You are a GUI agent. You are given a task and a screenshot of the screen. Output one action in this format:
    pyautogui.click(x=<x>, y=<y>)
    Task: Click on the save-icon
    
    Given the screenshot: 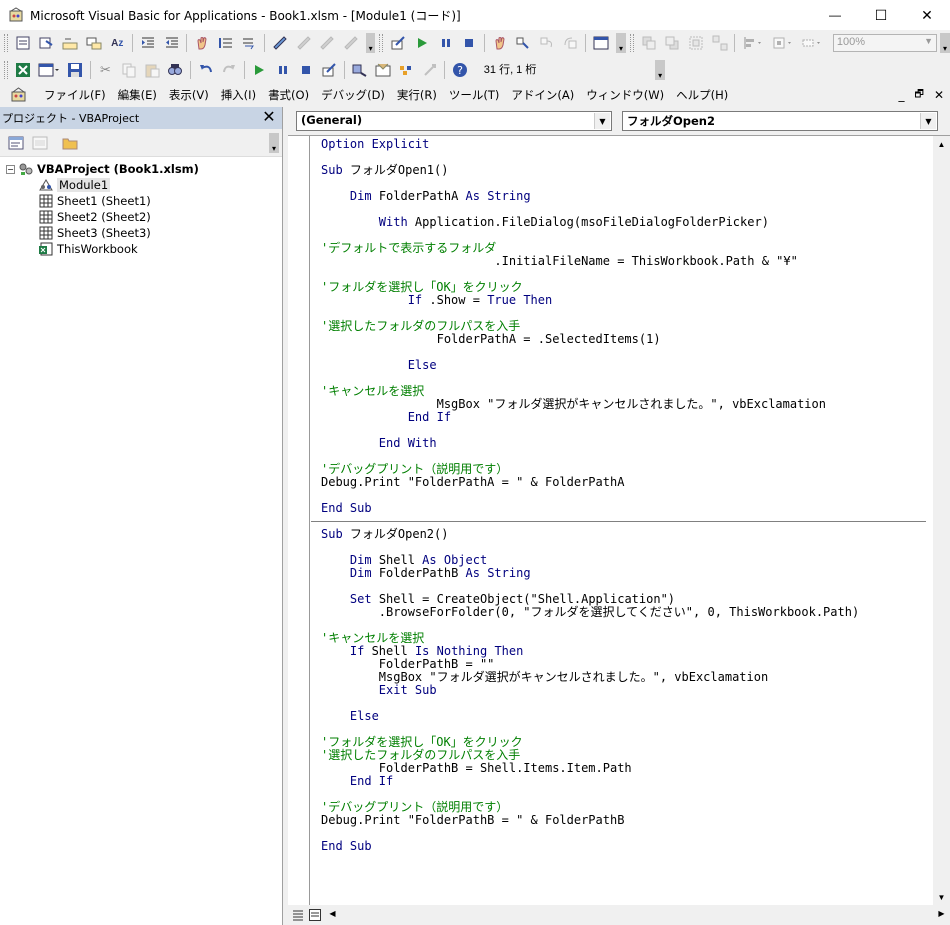 What is the action you would take?
    pyautogui.click(x=74, y=70)
    